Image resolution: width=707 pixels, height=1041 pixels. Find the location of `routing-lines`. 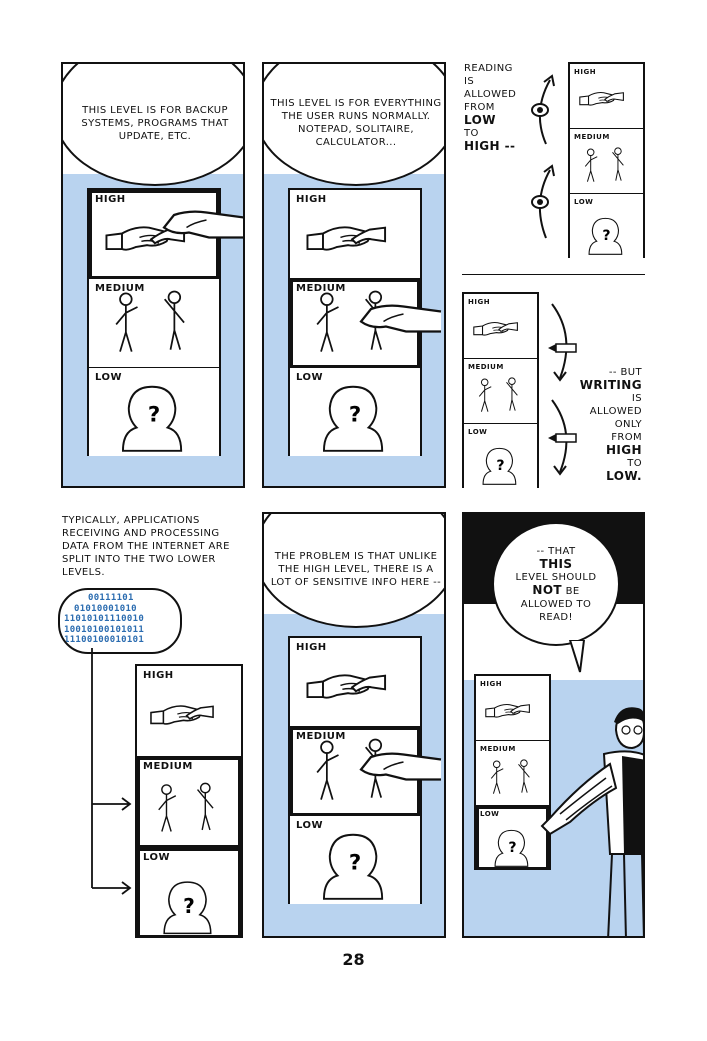

routing-lines is located at coordinates (111, 771).